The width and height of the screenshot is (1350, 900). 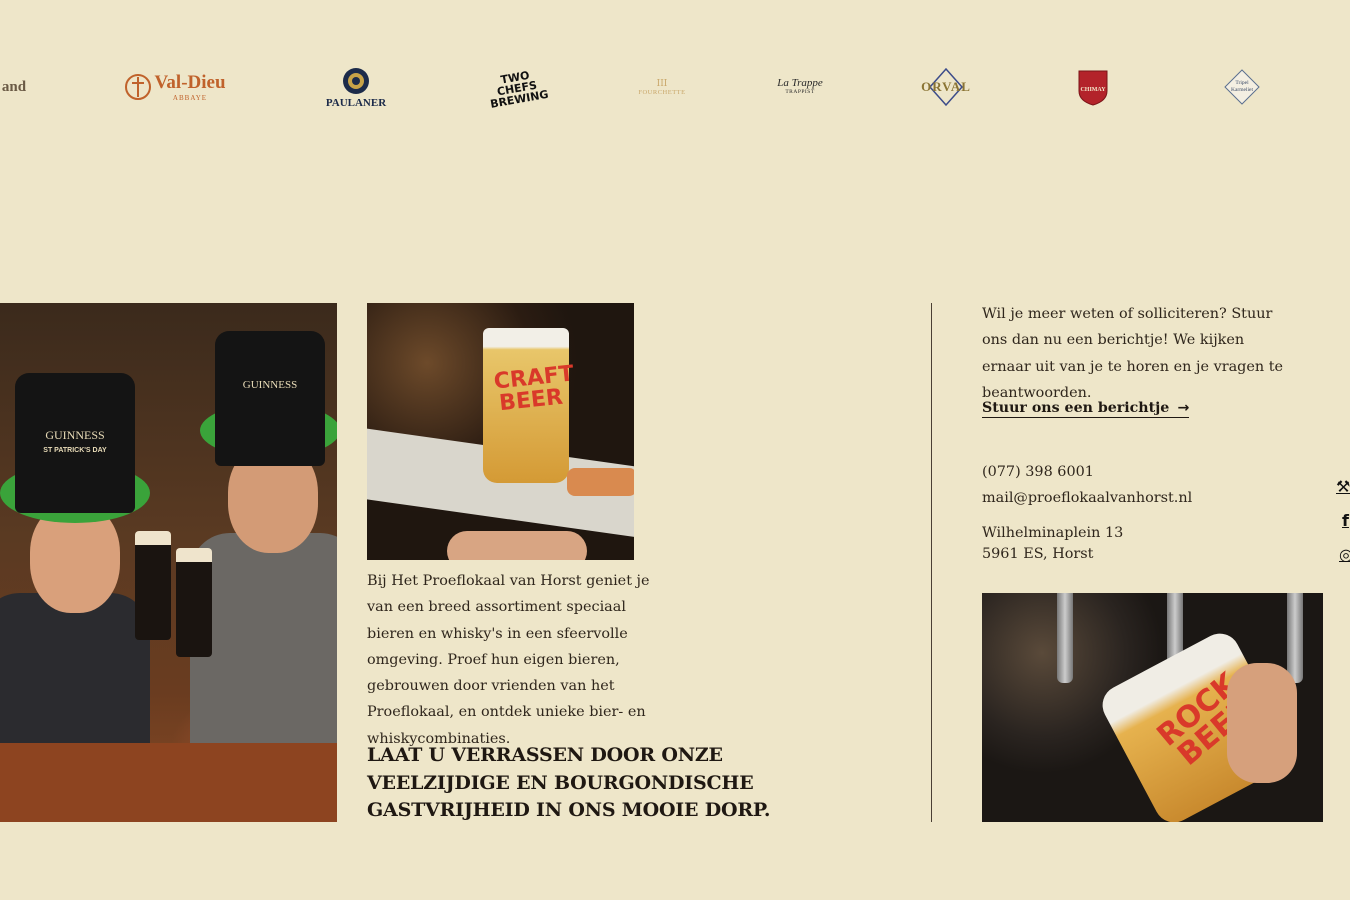 What do you see at coordinates (1038, 472) in the screenshot?
I see `contact-phone: (077) 398 6001` at bounding box center [1038, 472].